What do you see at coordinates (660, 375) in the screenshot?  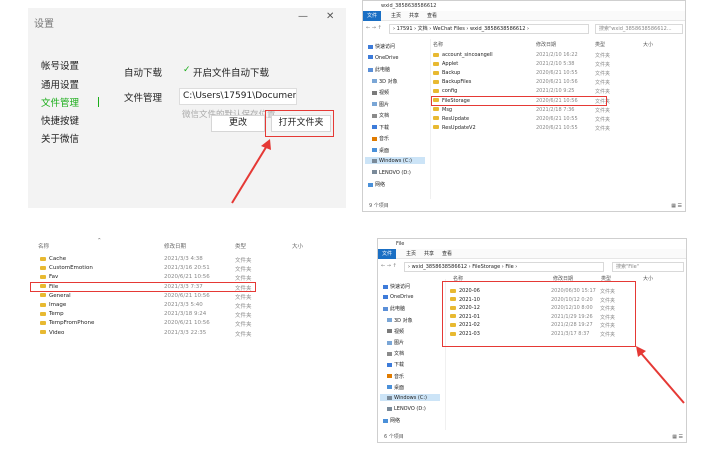 I see `arrow-to-file-folders` at bounding box center [660, 375].